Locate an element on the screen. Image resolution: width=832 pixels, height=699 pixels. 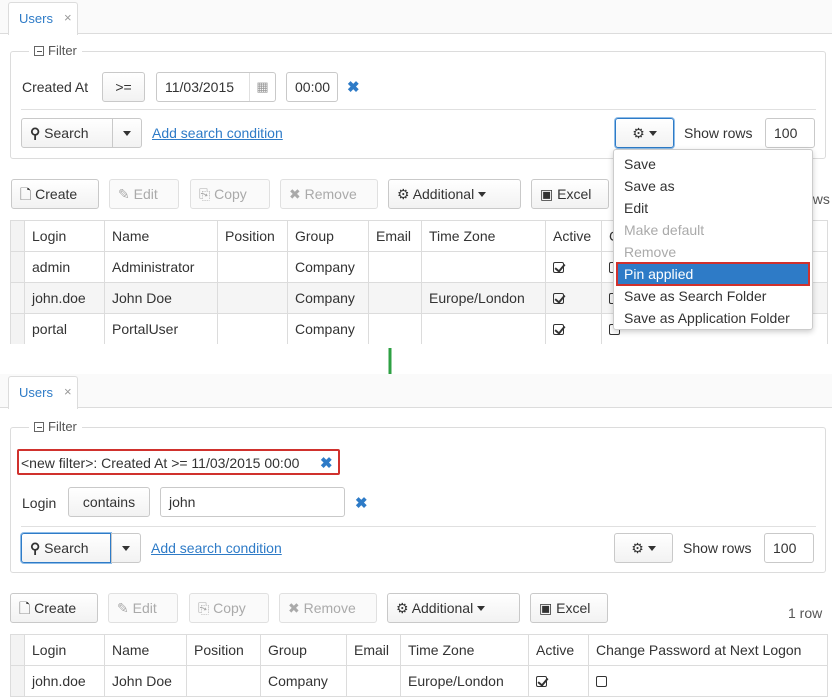
table-row: john.doe John Doe Company Europe/London is located at coordinates (419, 681).